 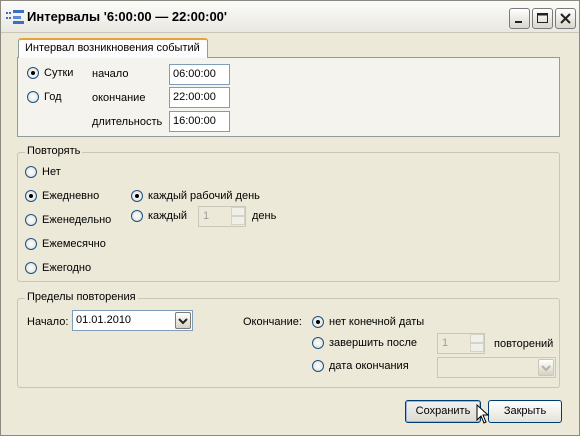 I want to click on close-button: Закрыть, so click(x=525, y=411).